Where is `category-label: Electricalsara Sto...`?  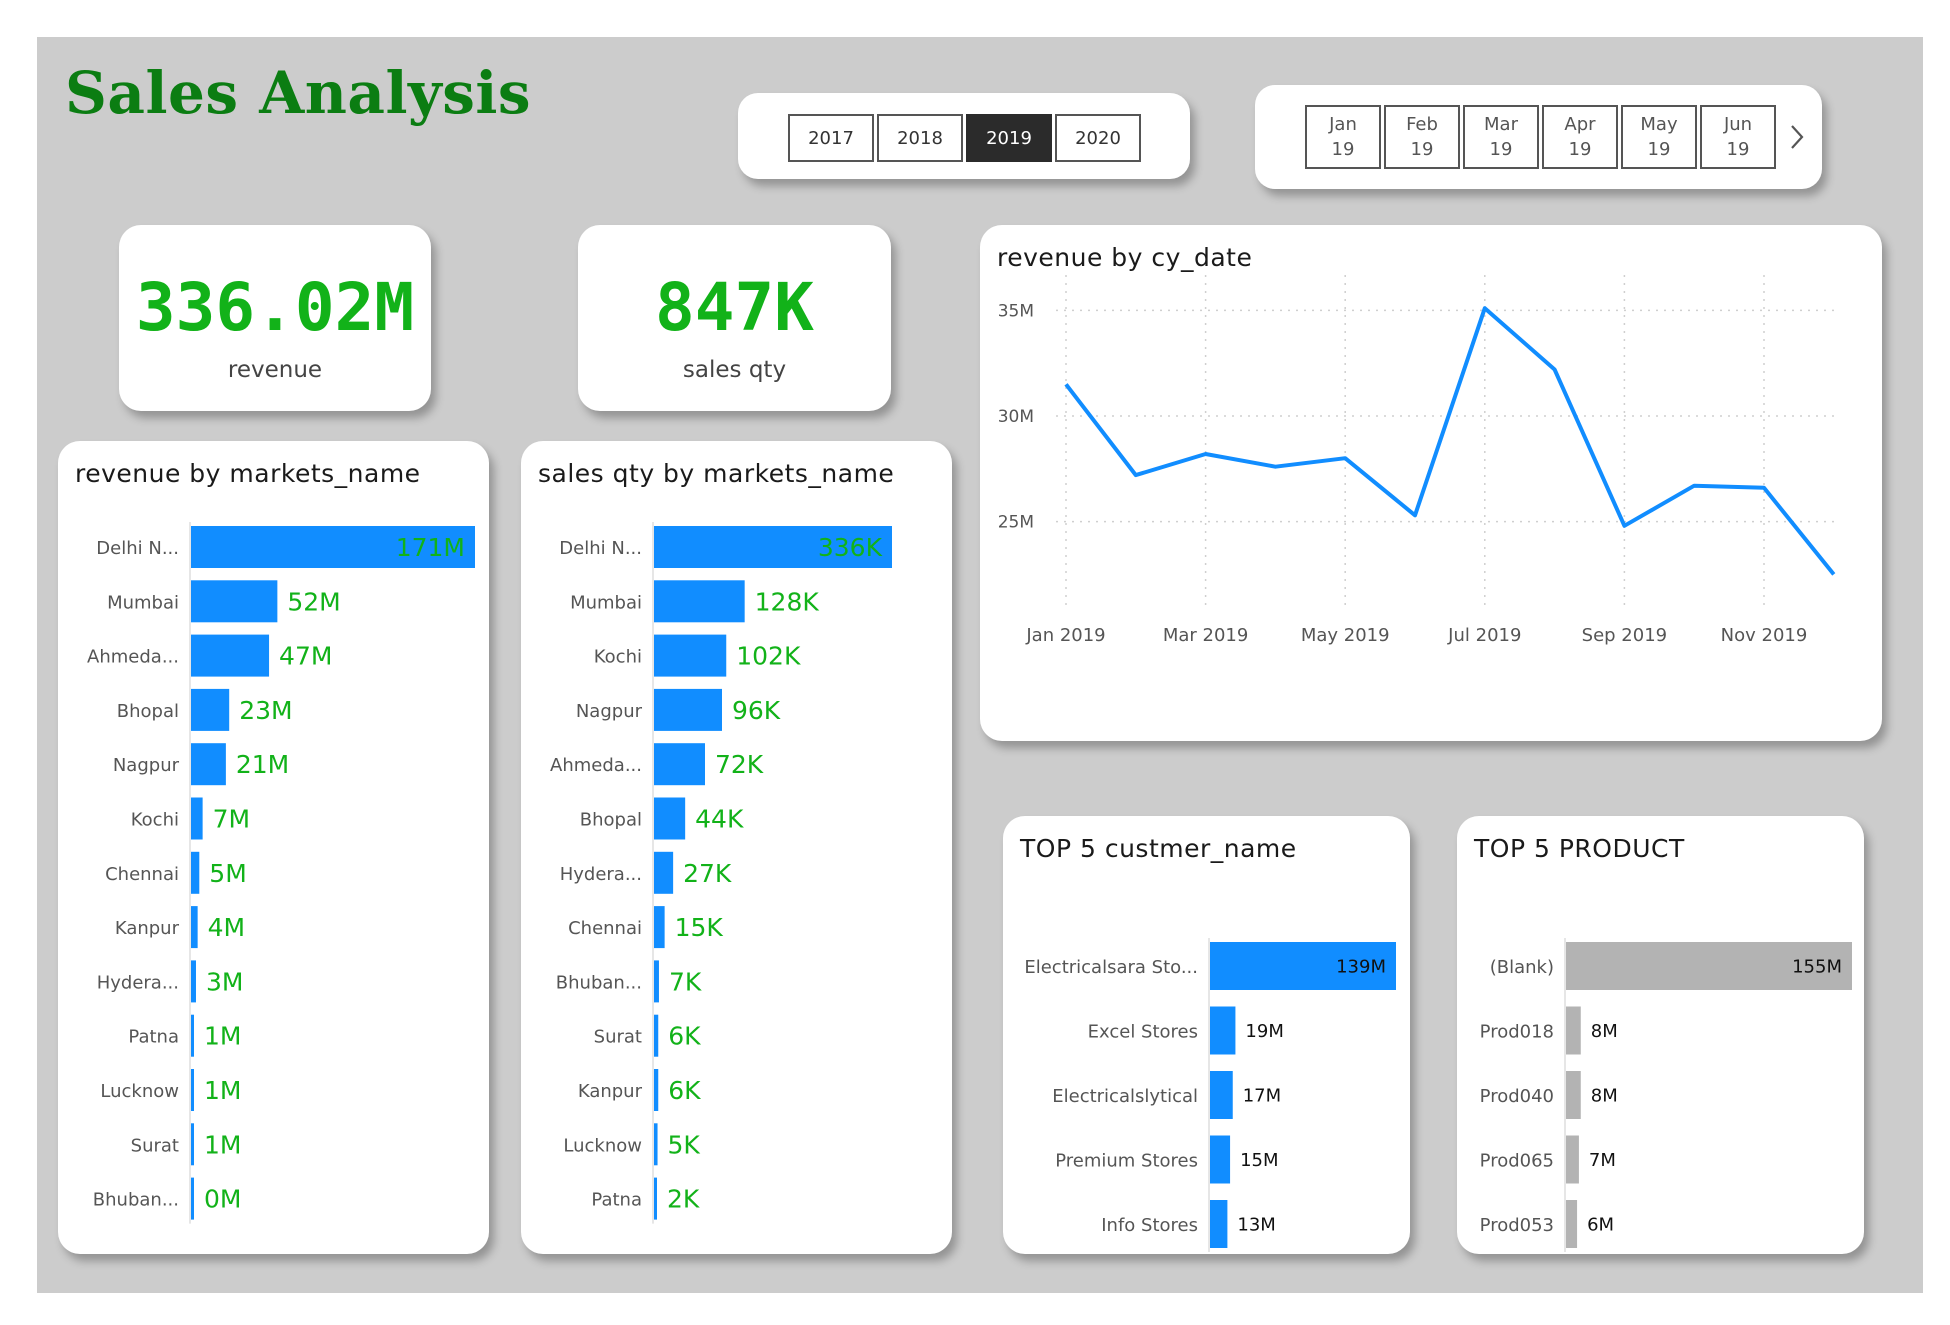
category-label: Electricalsara Sto... is located at coordinates (1111, 967).